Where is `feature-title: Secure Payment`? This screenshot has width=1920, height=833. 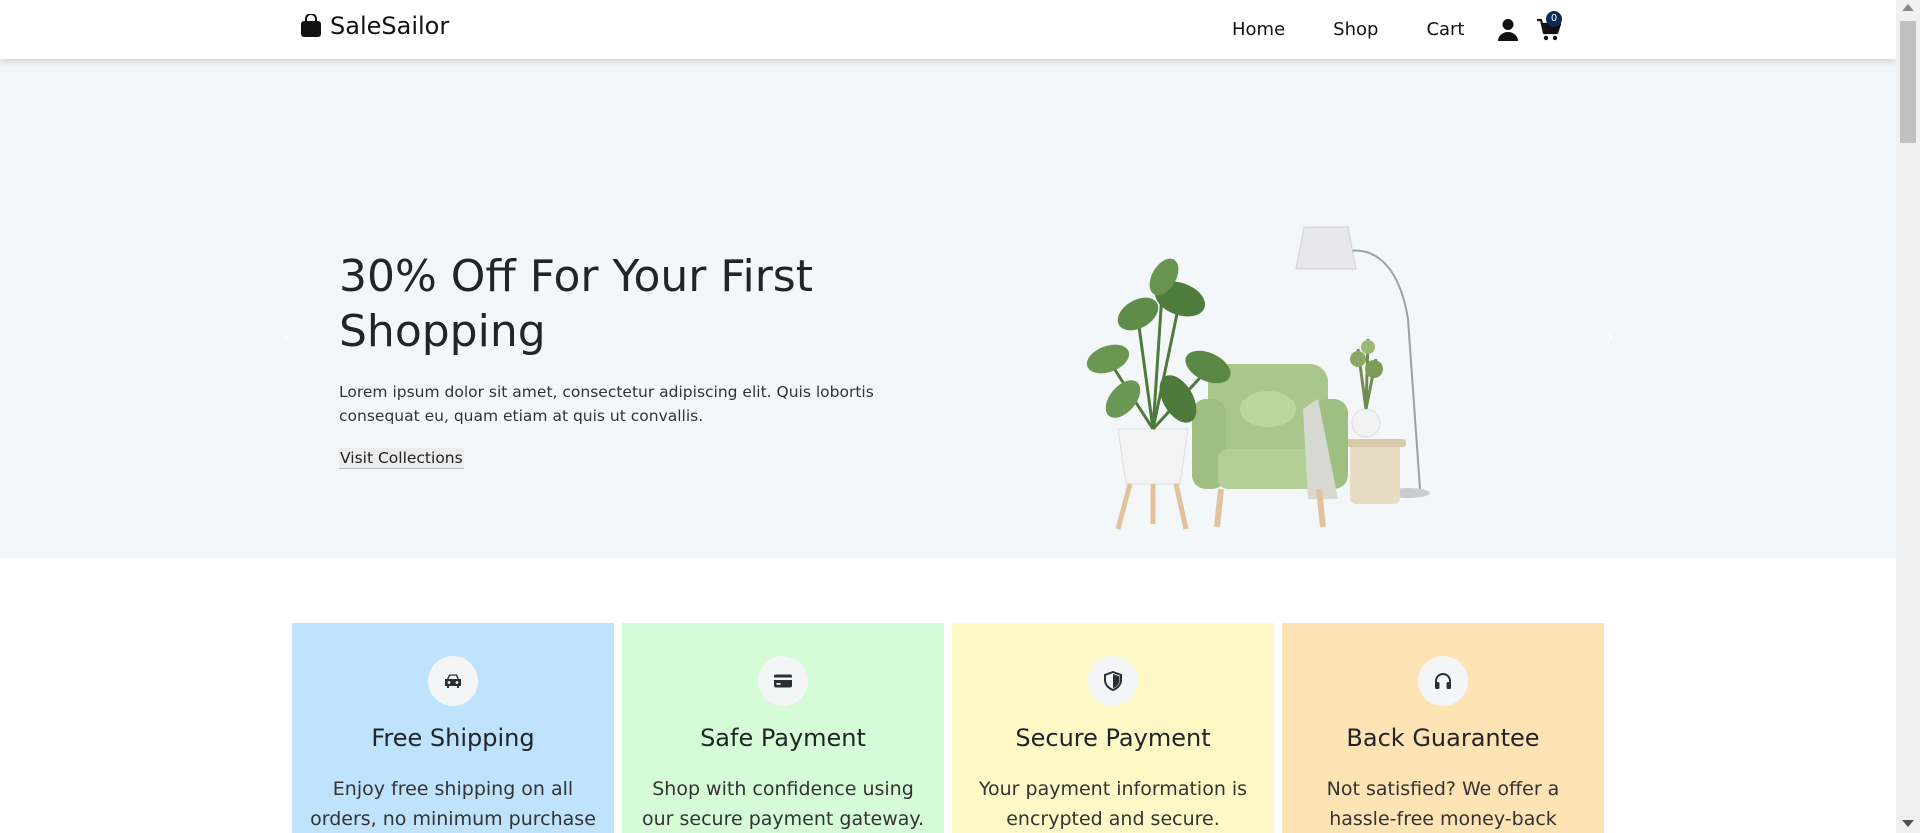
feature-title: Secure Payment is located at coordinates (1113, 738).